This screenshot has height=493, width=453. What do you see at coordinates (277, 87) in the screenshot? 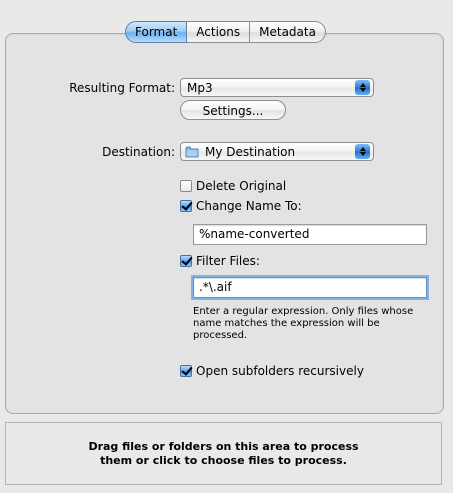
I see `resulting-format-popup: Mp3` at bounding box center [277, 87].